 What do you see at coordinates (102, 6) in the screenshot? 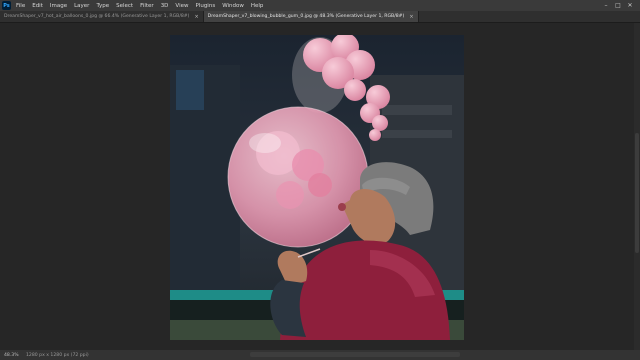
I see `menu-type: Type` at bounding box center [102, 6].